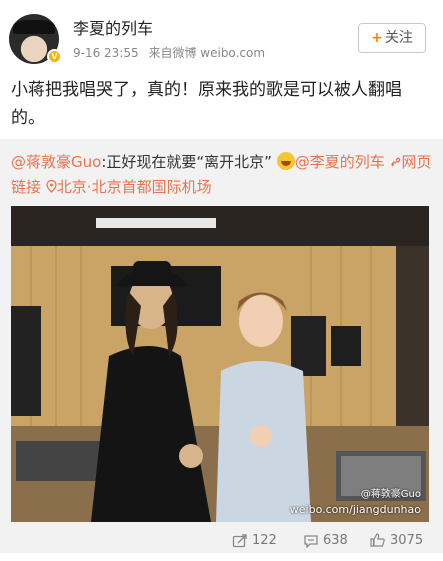 The height and width of the screenshot is (561, 443). What do you see at coordinates (54, 56) in the screenshot?
I see `verified-badge-icon: V` at bounding box center [54, 56].